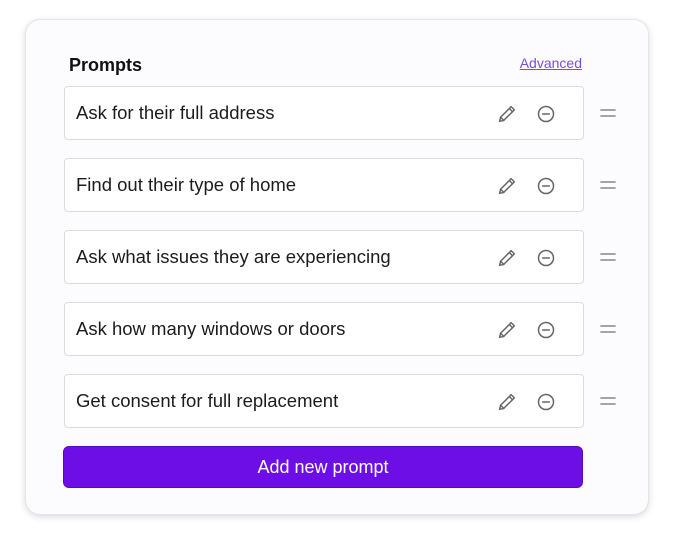  I want to click on panel-title: Prompts, so click(106, 65).